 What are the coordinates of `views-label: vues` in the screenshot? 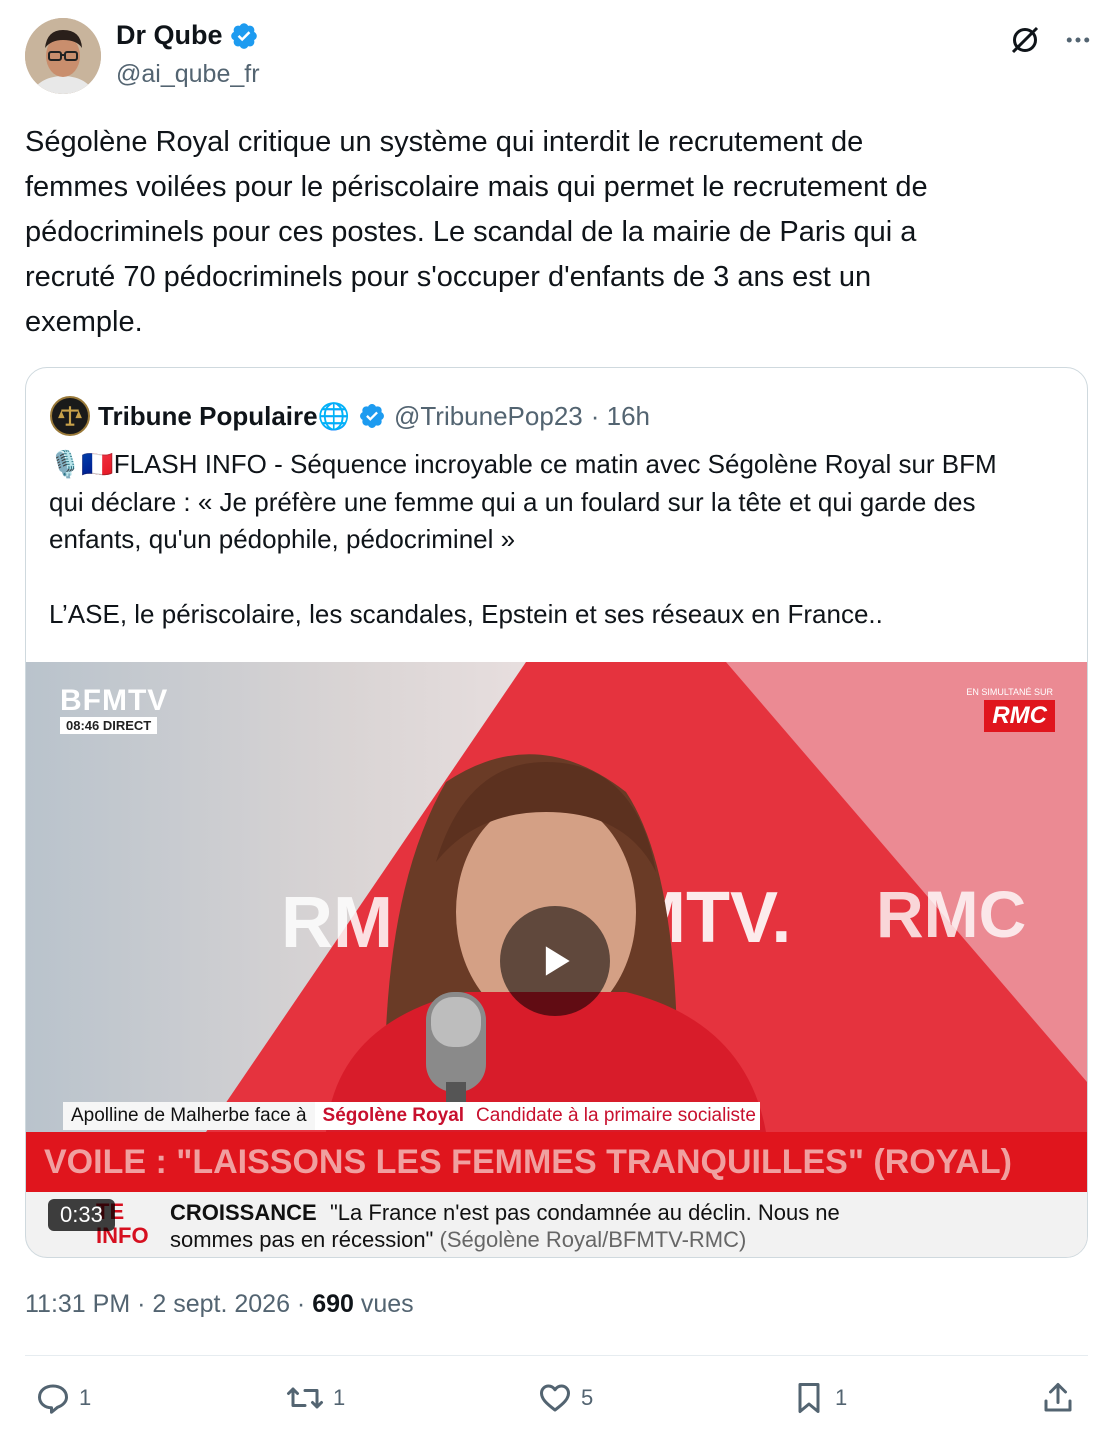 It's located at (383, 1304).